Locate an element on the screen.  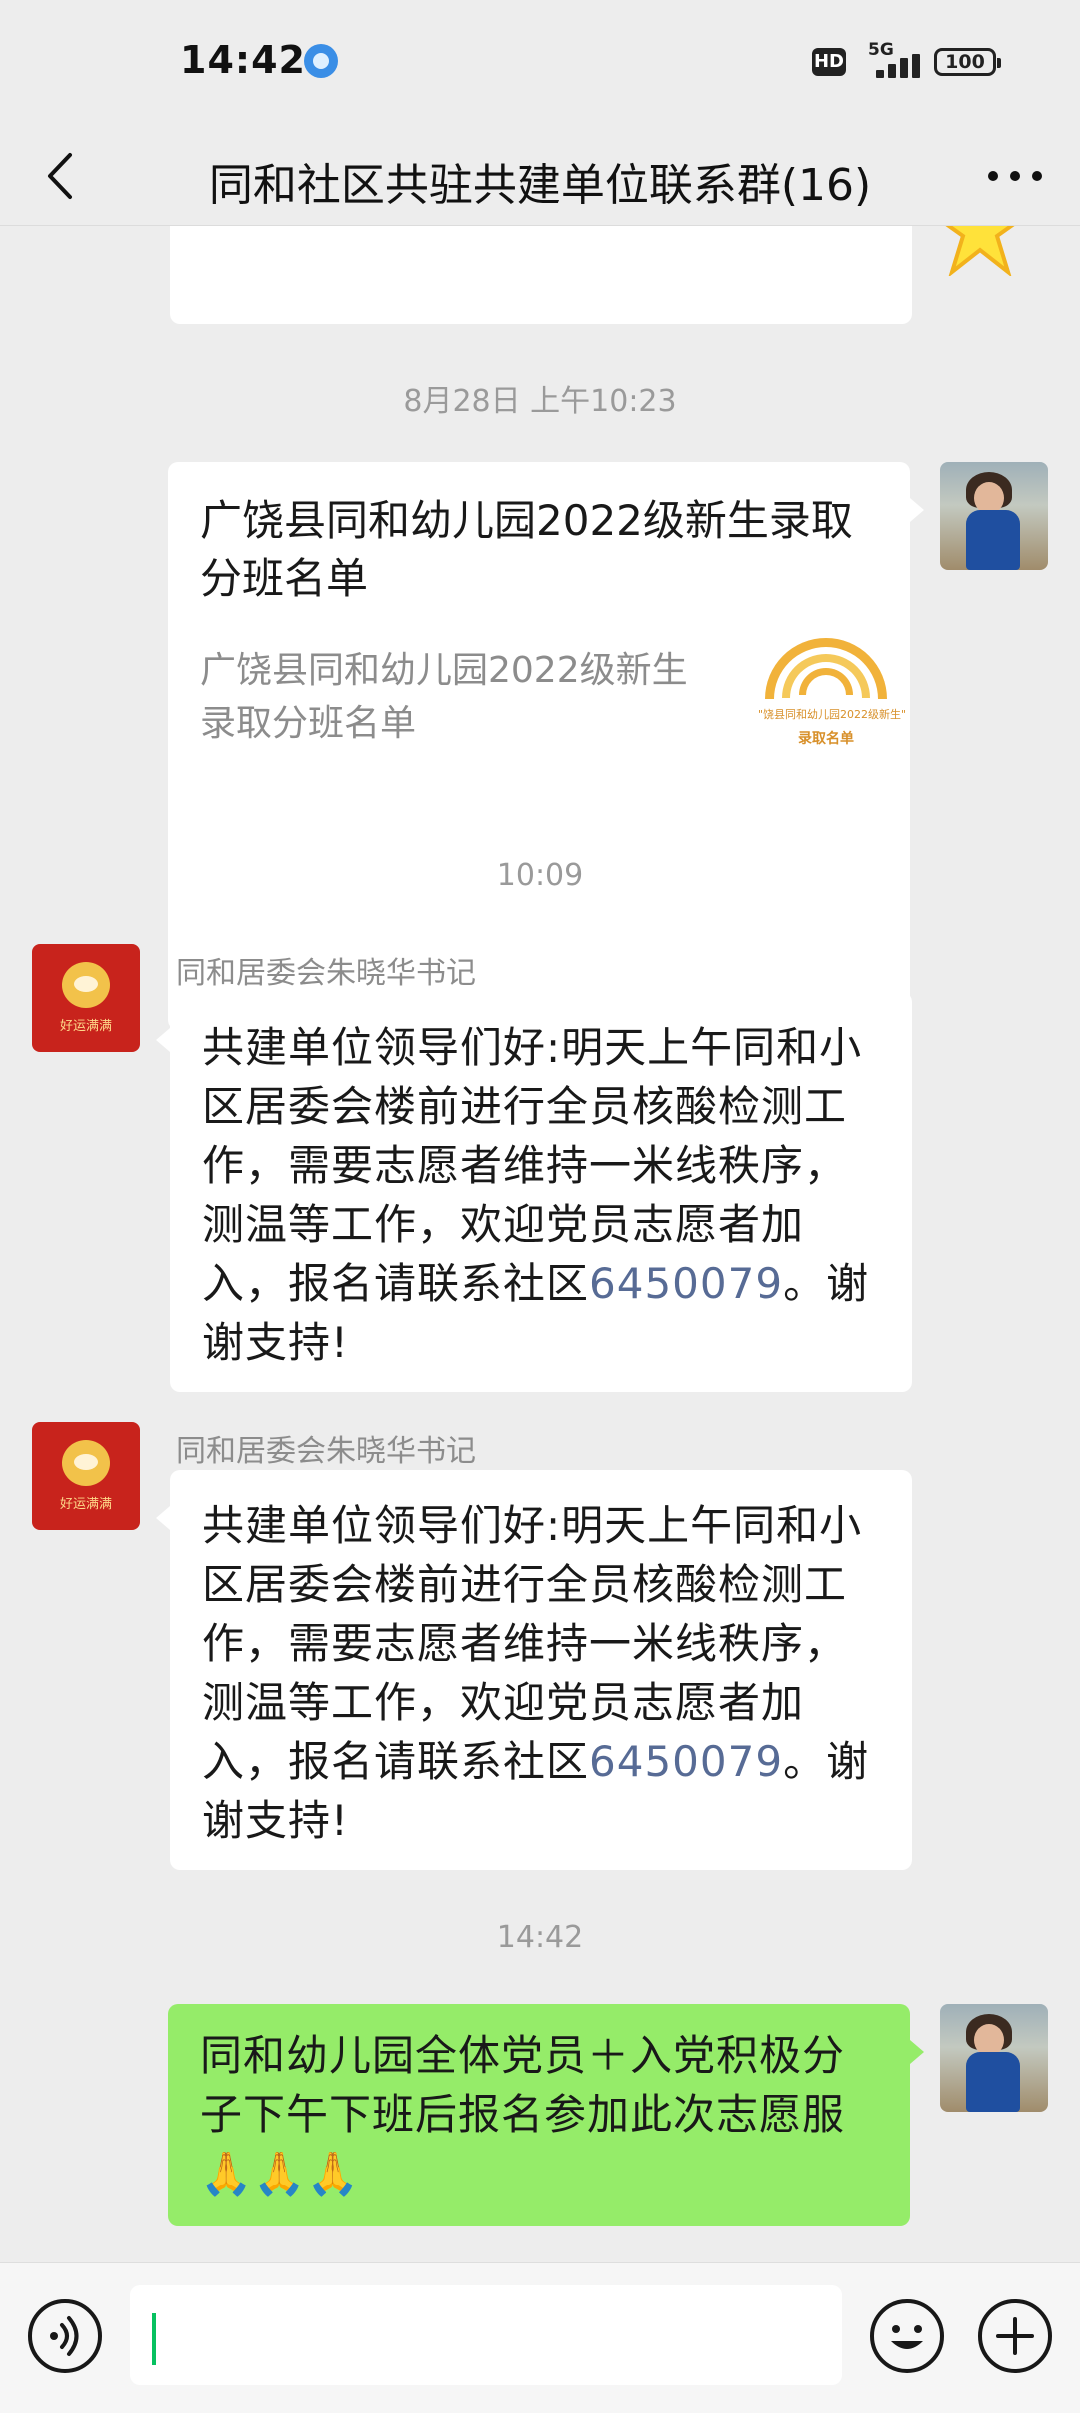
thumb-caption-2: 录取名单 is located at coordinates (826, 739).